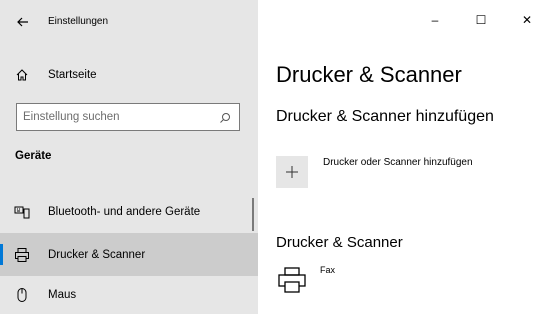 Image resolution: width=550 pixels, height=314 pixels. What do you see at coordinates (225, 117) in the screenshot?
I see `search-icon` at bounding box center [225, 117].